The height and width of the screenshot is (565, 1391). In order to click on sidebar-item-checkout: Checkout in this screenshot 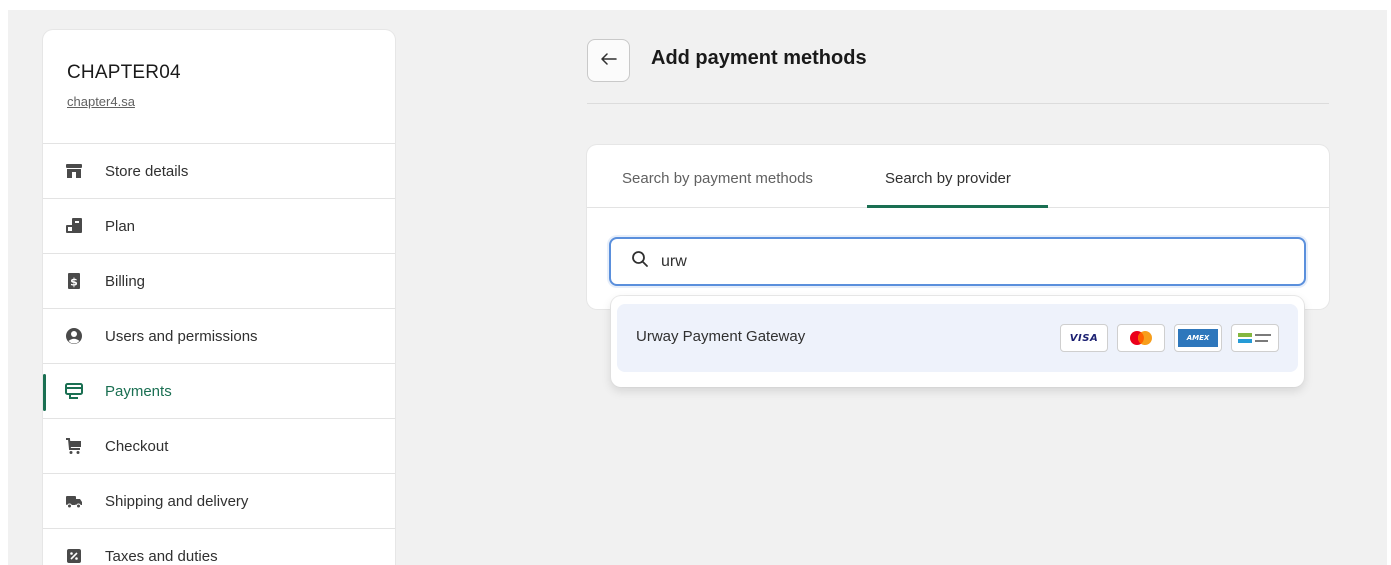, I will do `click(219, 446)`.